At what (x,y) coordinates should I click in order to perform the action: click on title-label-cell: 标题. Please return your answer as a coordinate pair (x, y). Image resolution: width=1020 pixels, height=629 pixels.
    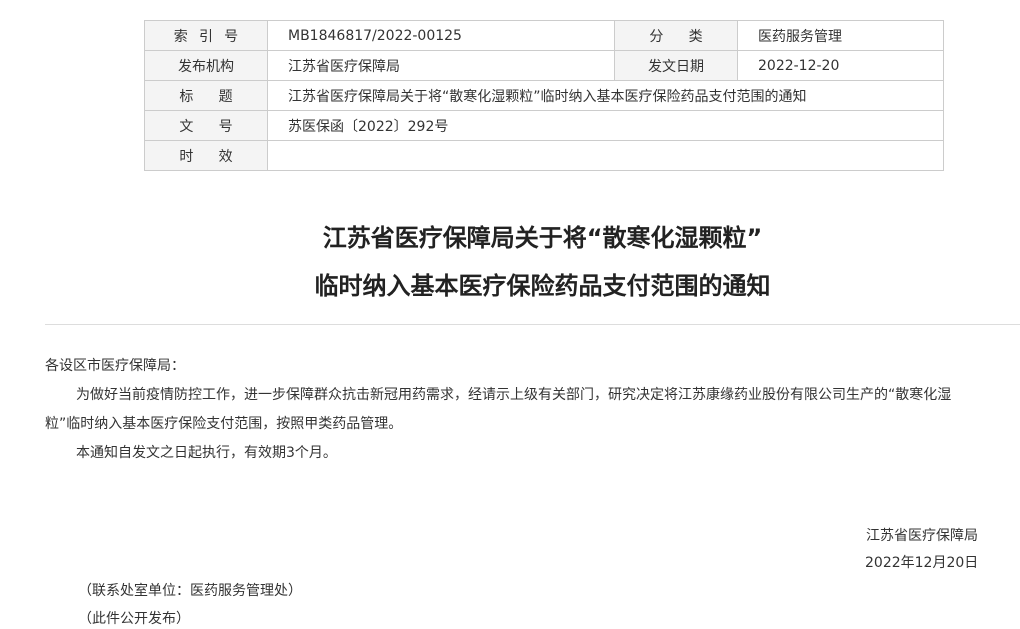
    Looking at the image, I should click on (206, 95).